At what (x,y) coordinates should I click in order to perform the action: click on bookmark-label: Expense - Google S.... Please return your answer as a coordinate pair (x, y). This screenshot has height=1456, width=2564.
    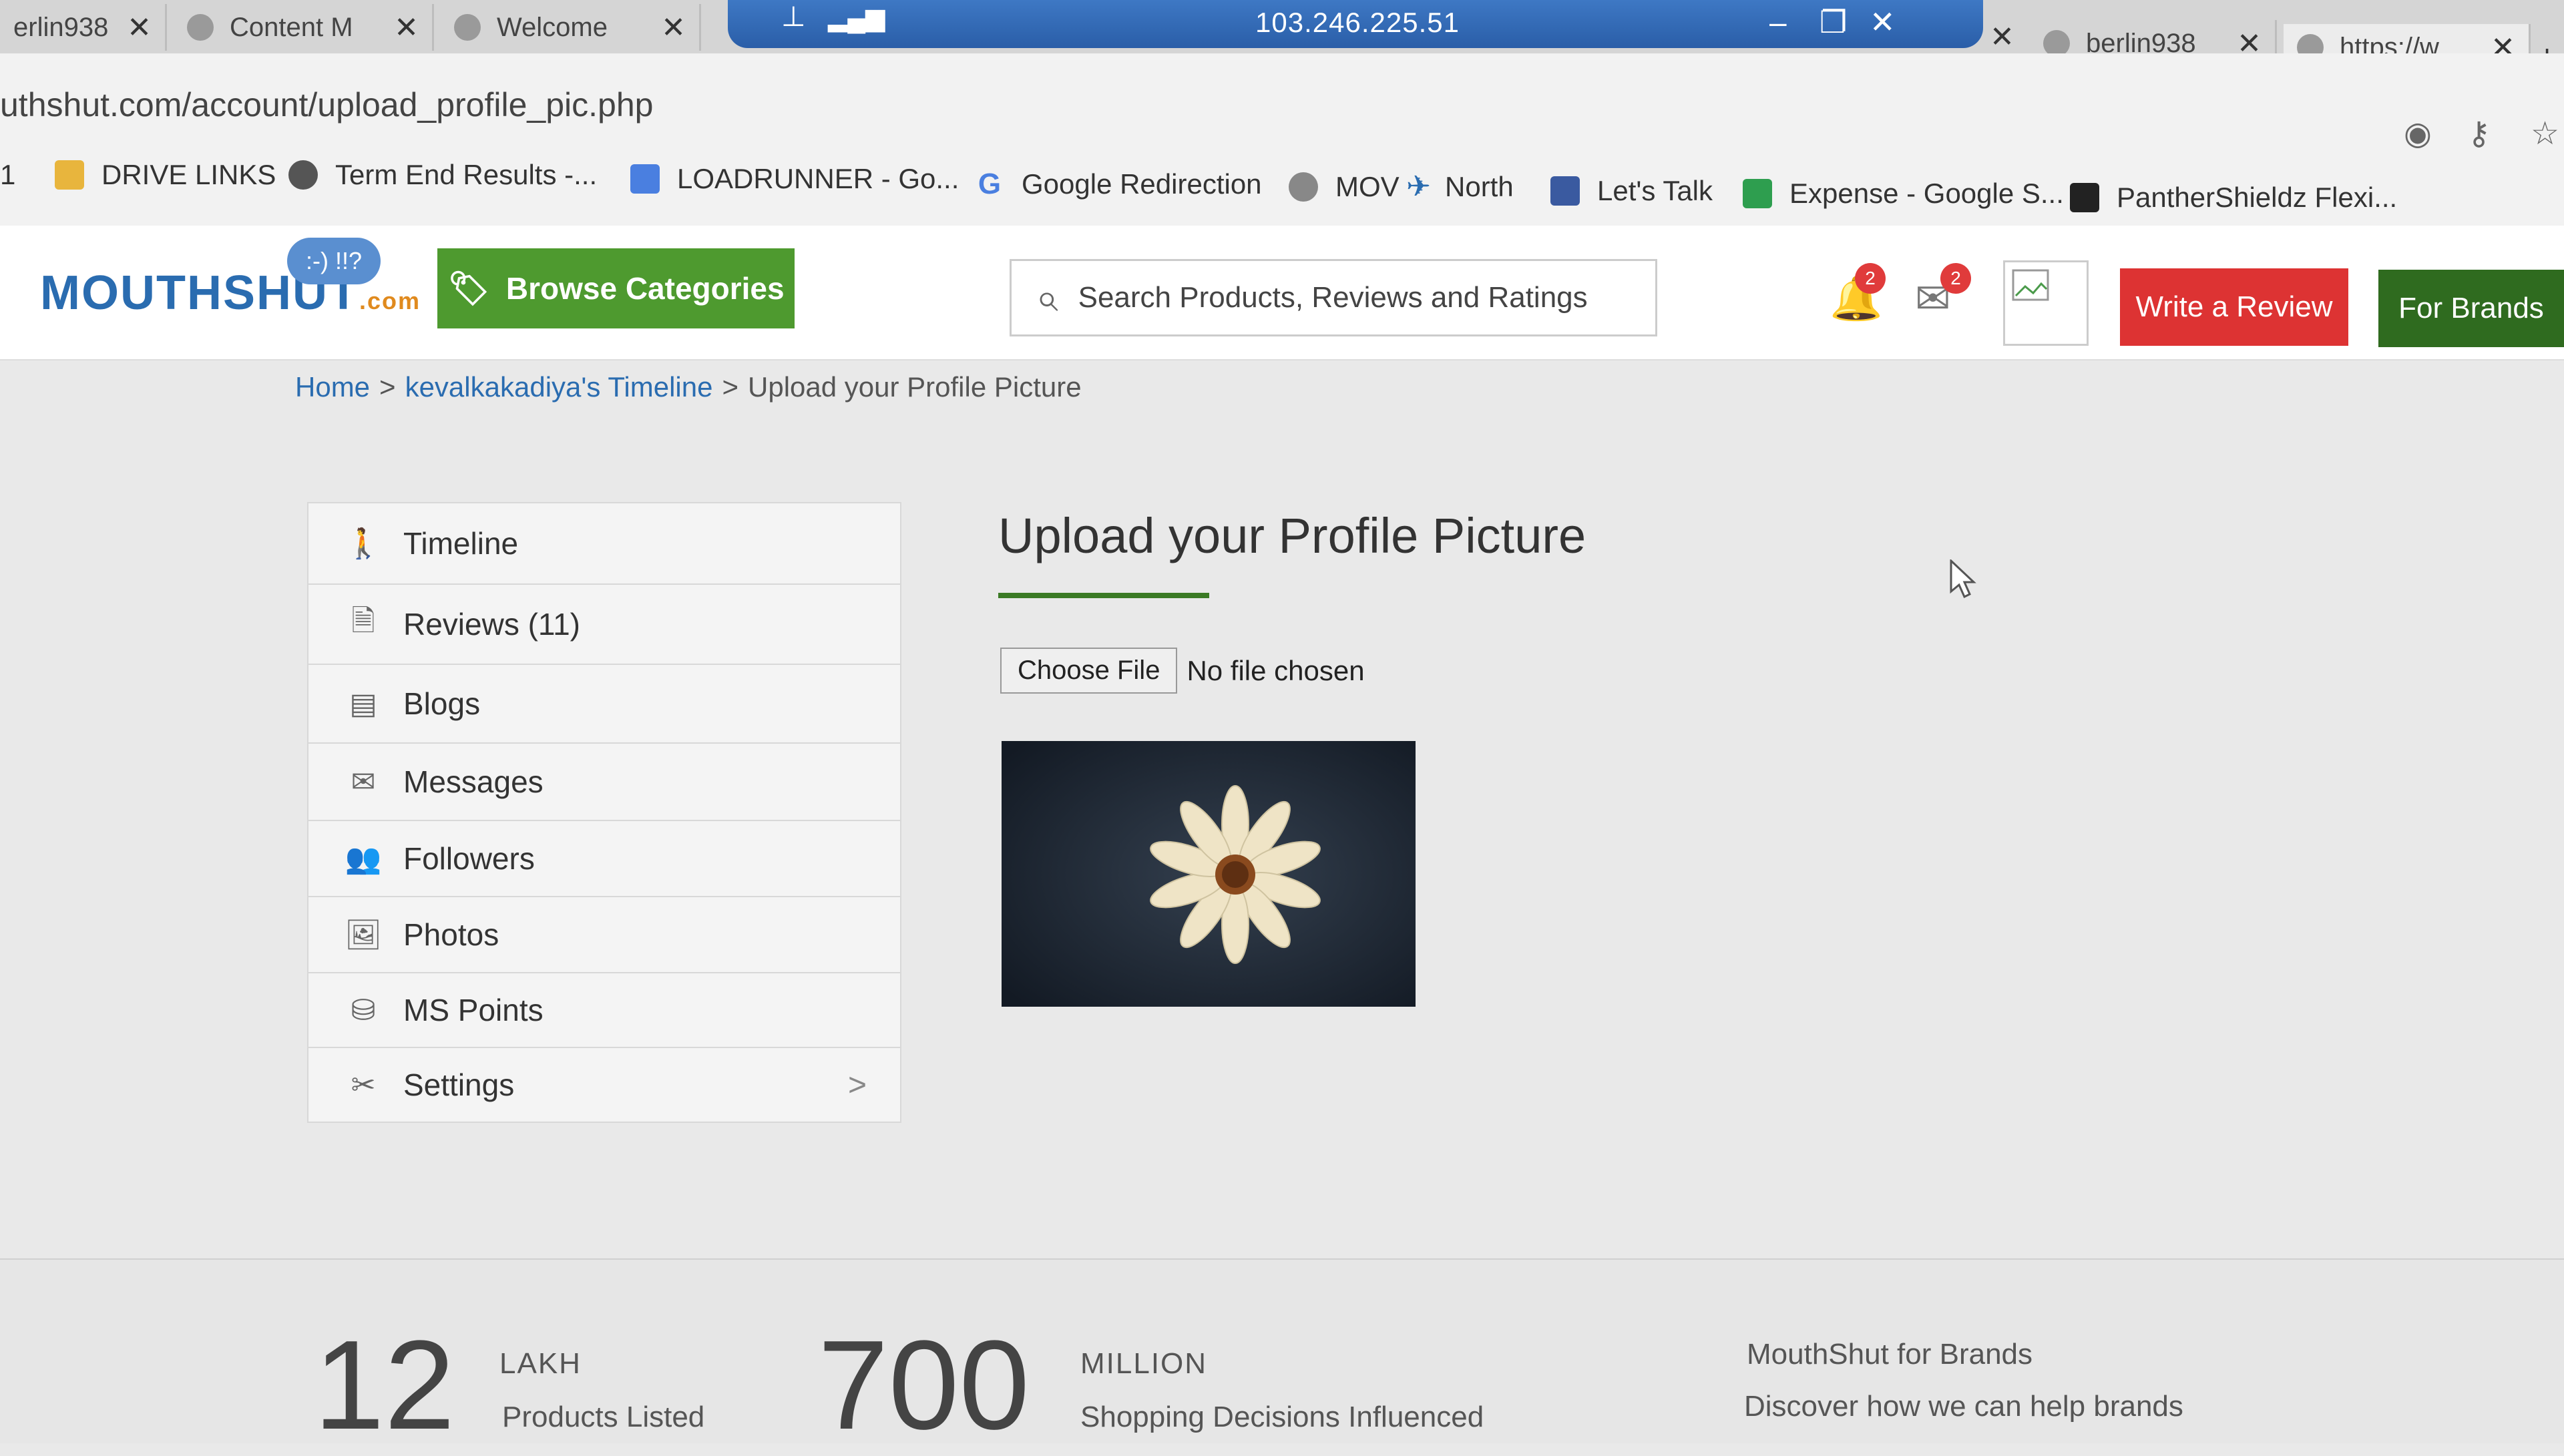
    Looking at the image, I should click on (1926, 193).